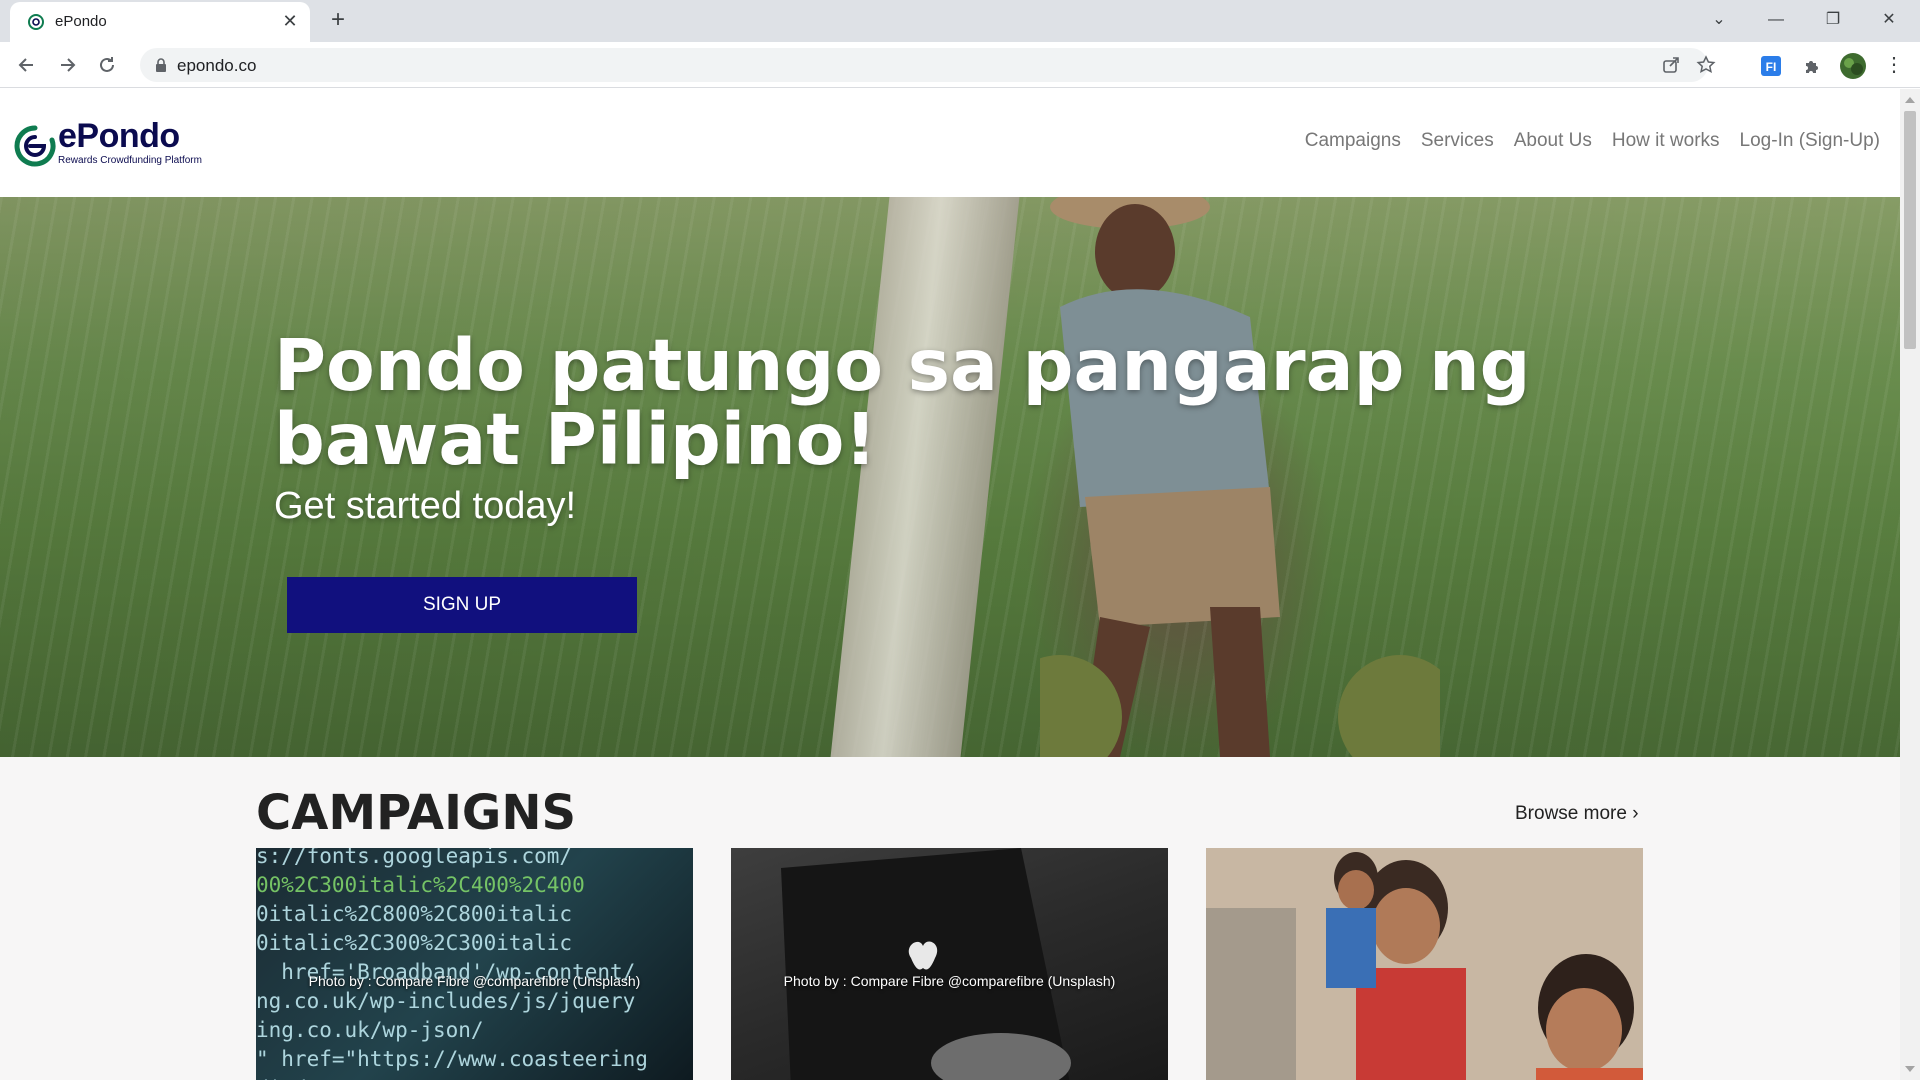 The width and height of the screenshot is (1920, 1080). Describe the element at coordinates (36, 22) in the screenshot. I see `epondo-favicon-icon` at that location.